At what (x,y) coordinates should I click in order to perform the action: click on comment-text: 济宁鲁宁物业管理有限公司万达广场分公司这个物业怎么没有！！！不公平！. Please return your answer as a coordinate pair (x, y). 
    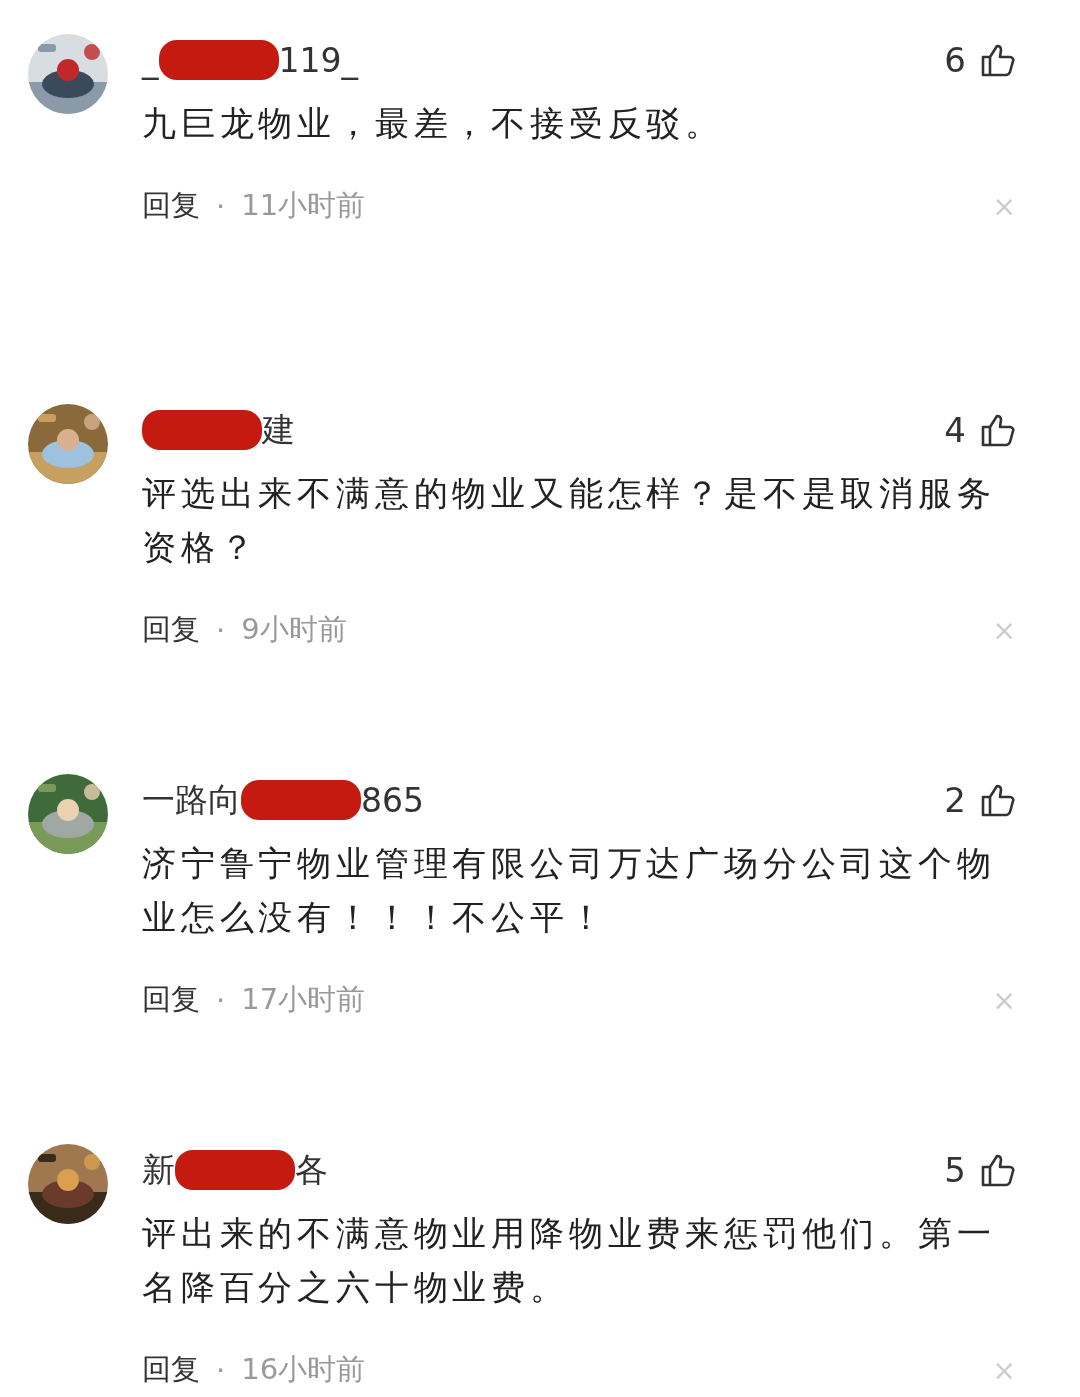
    Looking at the image, I should click on (569, 890).